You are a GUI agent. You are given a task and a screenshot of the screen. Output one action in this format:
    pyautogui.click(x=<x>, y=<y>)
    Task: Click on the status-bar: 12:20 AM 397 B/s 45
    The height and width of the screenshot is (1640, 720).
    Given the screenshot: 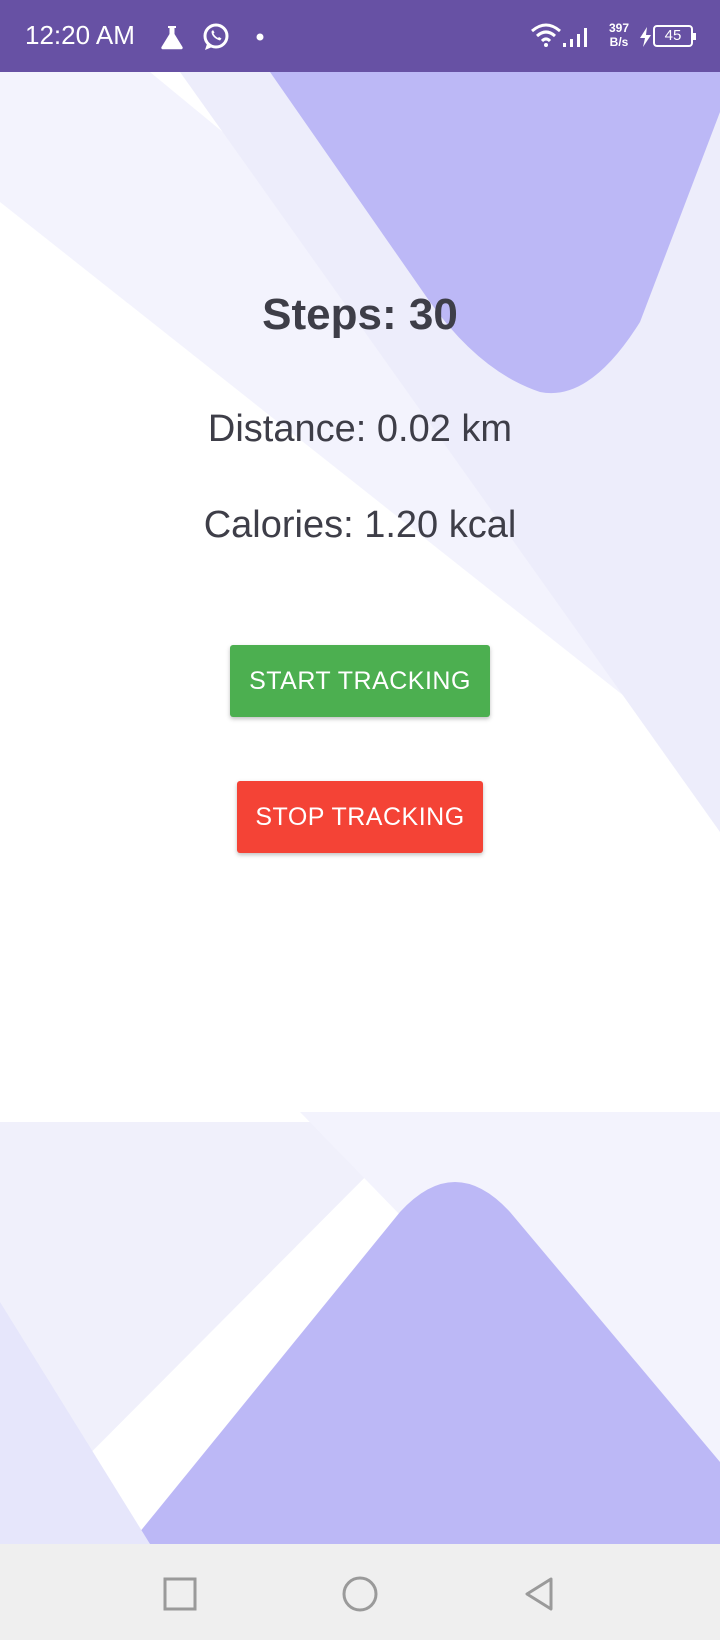 What is the action you would take?
    pyautogui.click(x=360, y=36)
    